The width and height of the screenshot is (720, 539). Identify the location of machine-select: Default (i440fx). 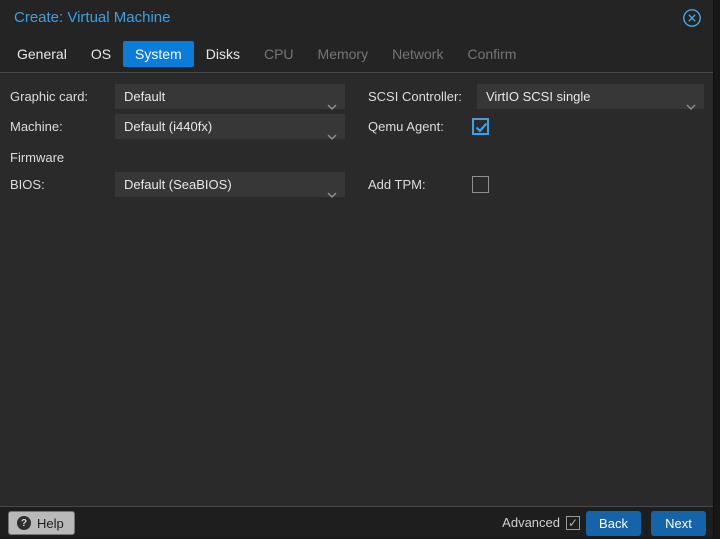
(230, 127).